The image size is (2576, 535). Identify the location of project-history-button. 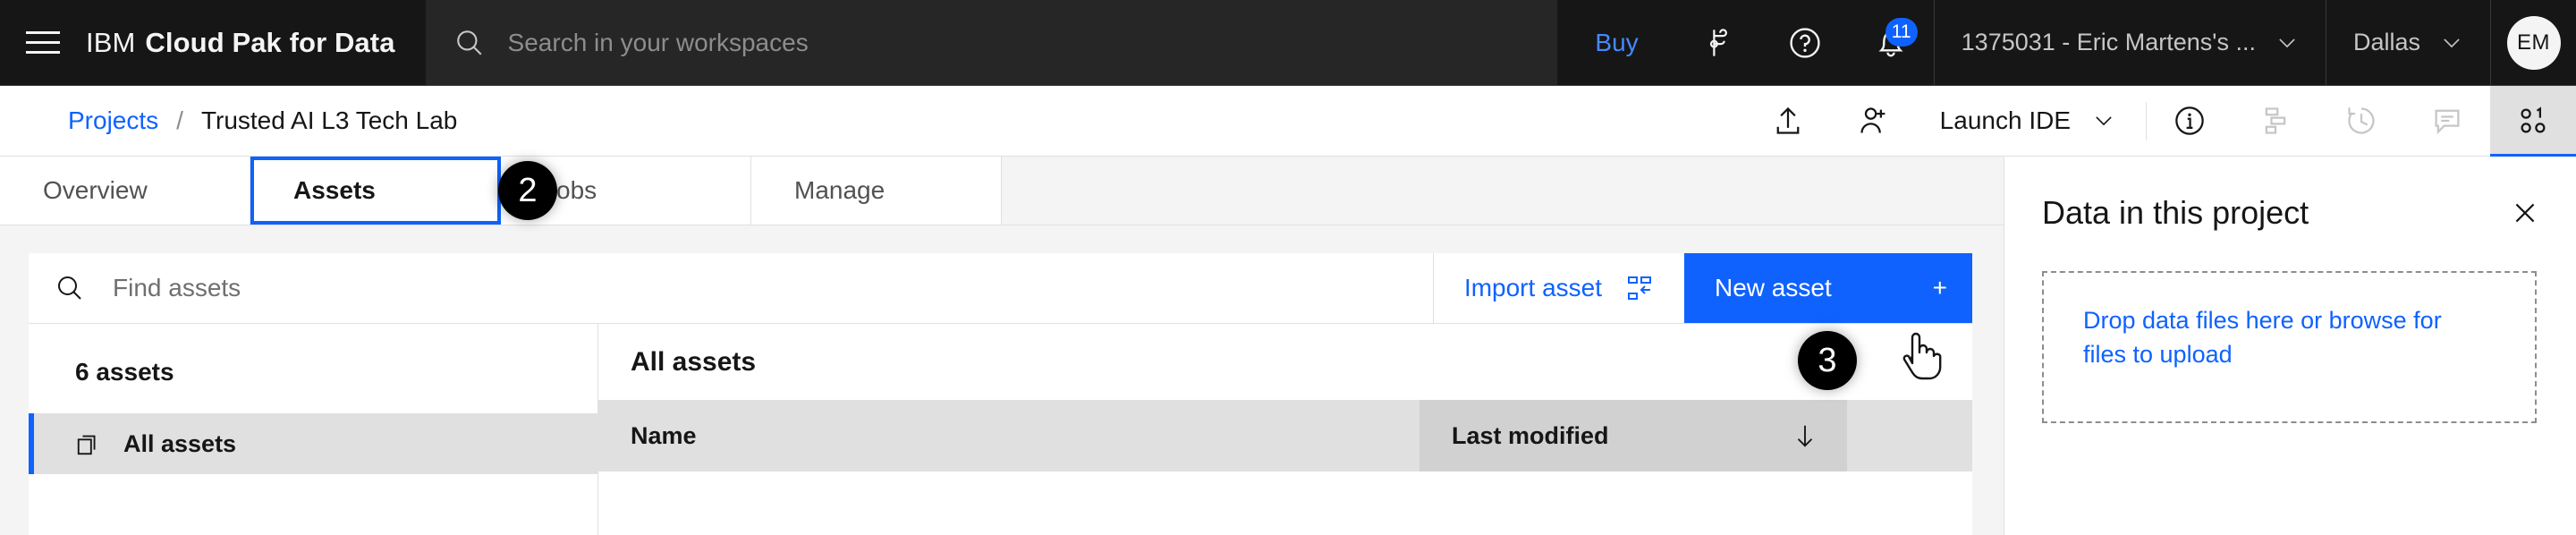
(2361, 122).